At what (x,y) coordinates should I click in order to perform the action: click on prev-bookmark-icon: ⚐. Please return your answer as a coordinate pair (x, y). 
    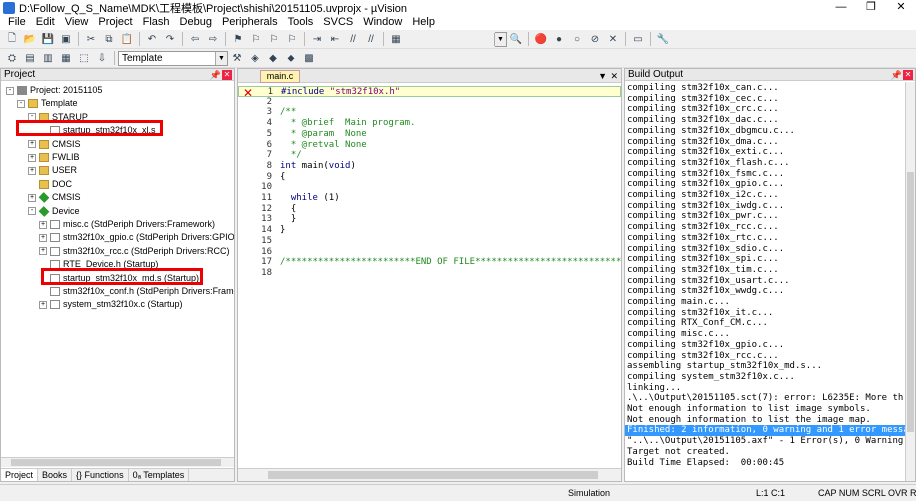
    Looking at the image, I should click on (256, 39).